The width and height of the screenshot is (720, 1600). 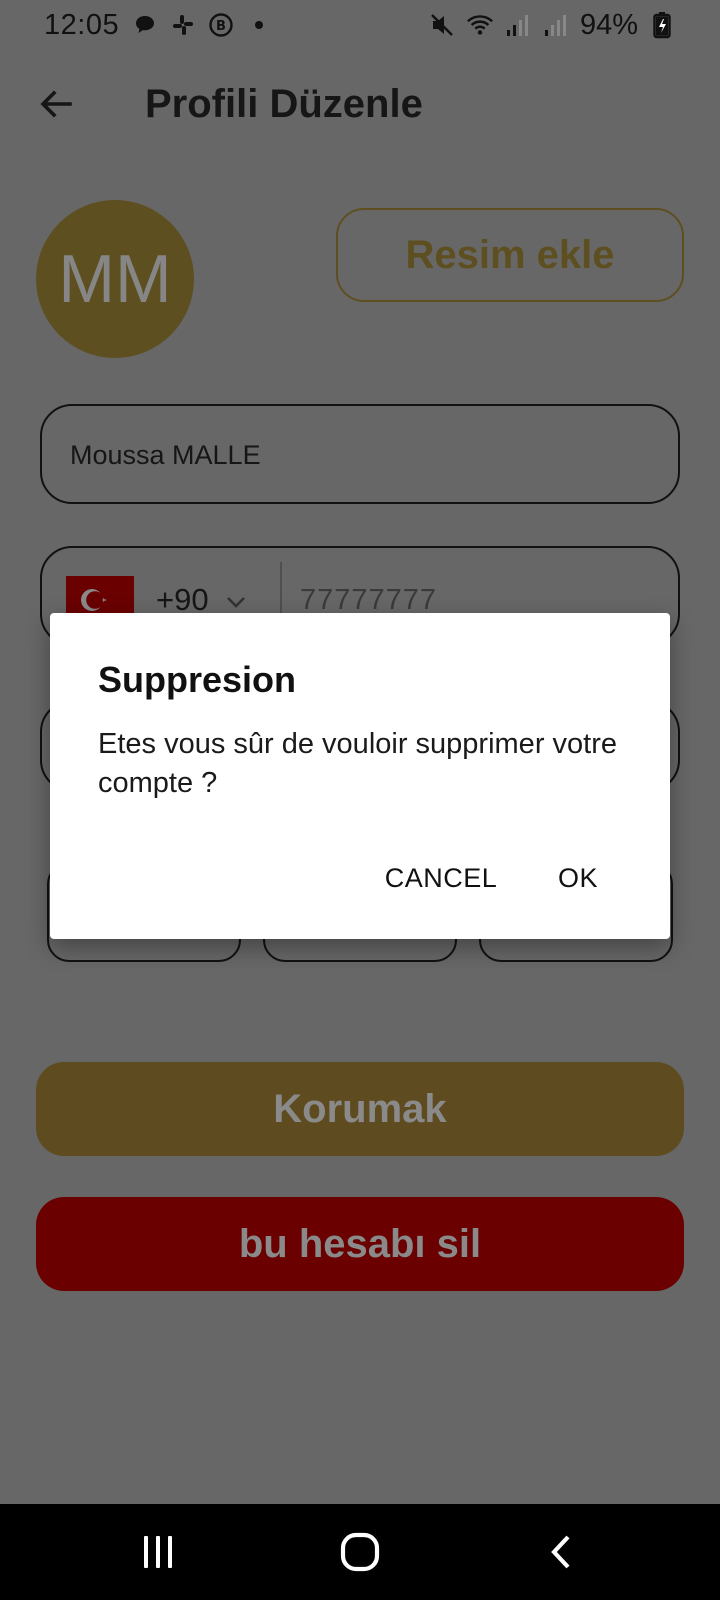 What do you see at coordinates (145, 25) in the screenshot?
I see `chat-bubble-icon` at bounding box center [145, 25].